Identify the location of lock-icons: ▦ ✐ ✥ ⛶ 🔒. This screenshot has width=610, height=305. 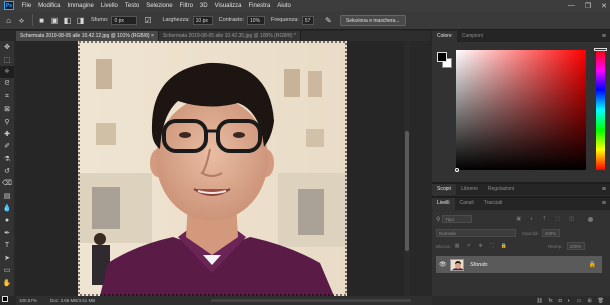
(482, 246).